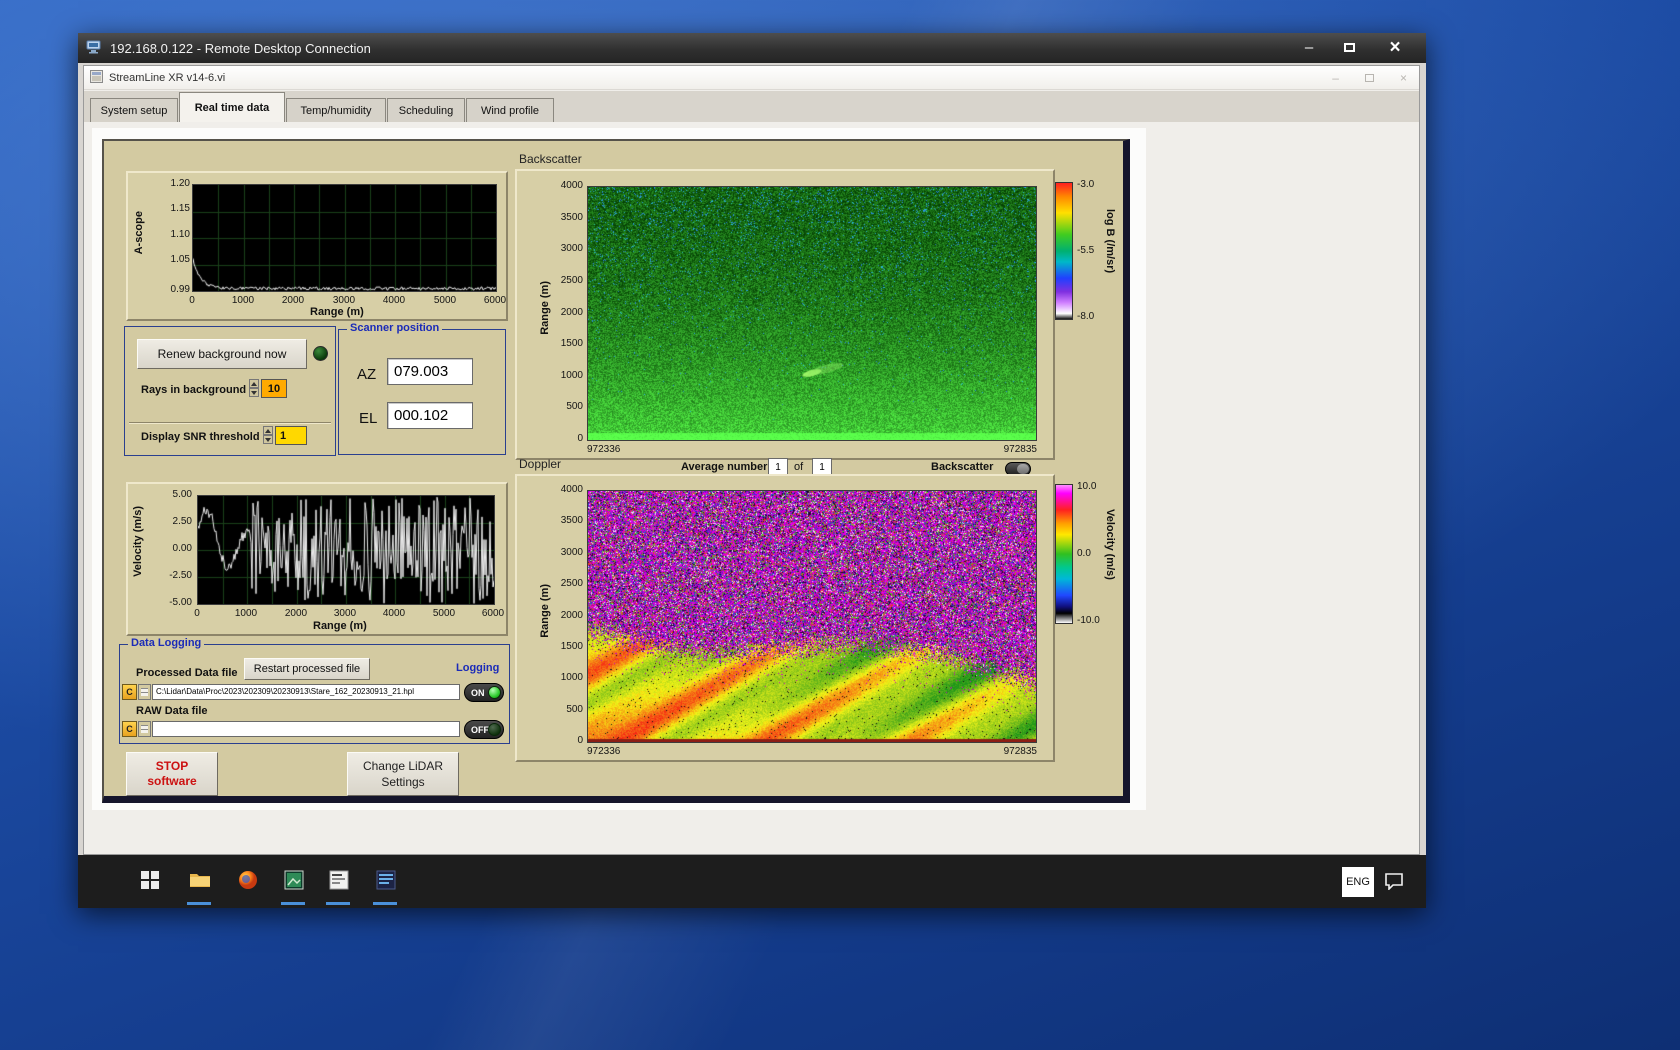 This screenshot has width=1680, height=1050. What do you see at coordinates (1110, 241) in the screenshot?
I see `backscatter-cbar-label: log B (/m/sr)` at bounding box center [1110, 241].